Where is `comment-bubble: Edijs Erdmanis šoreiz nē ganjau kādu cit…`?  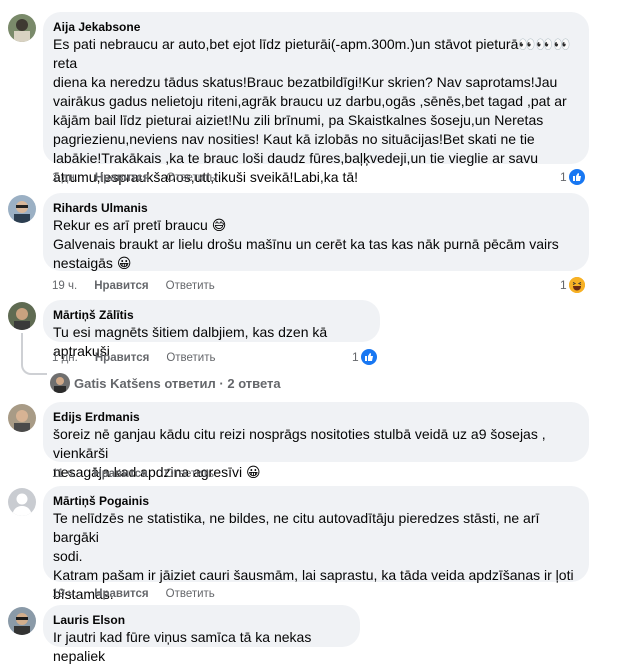
comment-bubble: Edijs Erdmanis šoreiz nē ganjau kādu cit… is located at coordinates (316, 441).